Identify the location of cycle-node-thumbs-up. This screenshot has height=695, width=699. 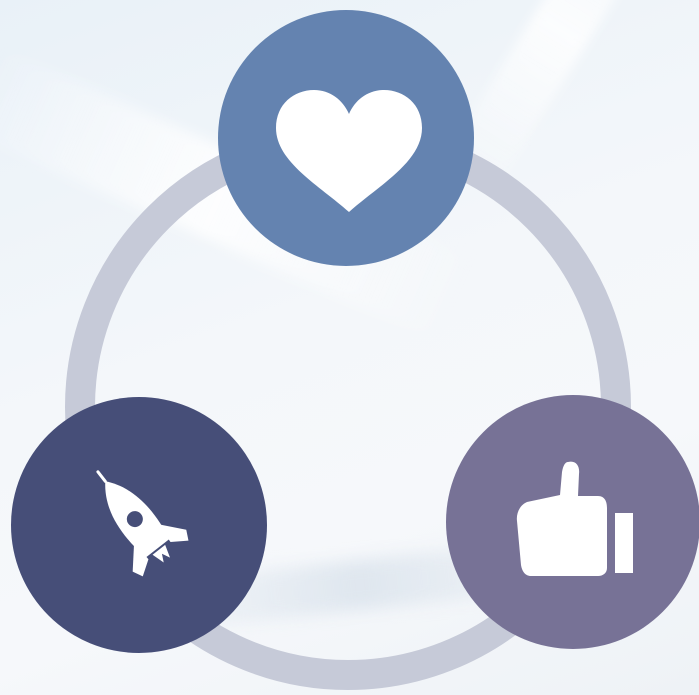
(572, 522).